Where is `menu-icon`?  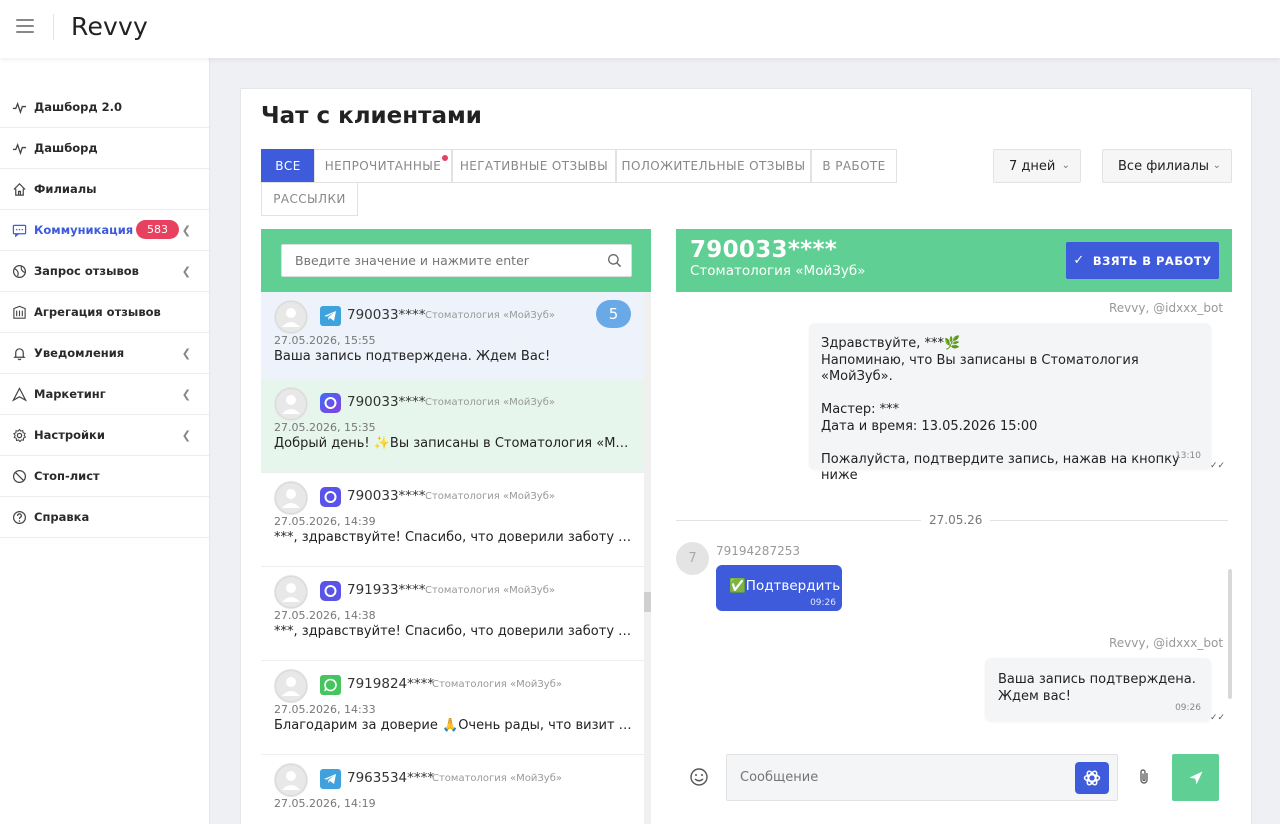 menu-icon is located at coordinates (25, 26).